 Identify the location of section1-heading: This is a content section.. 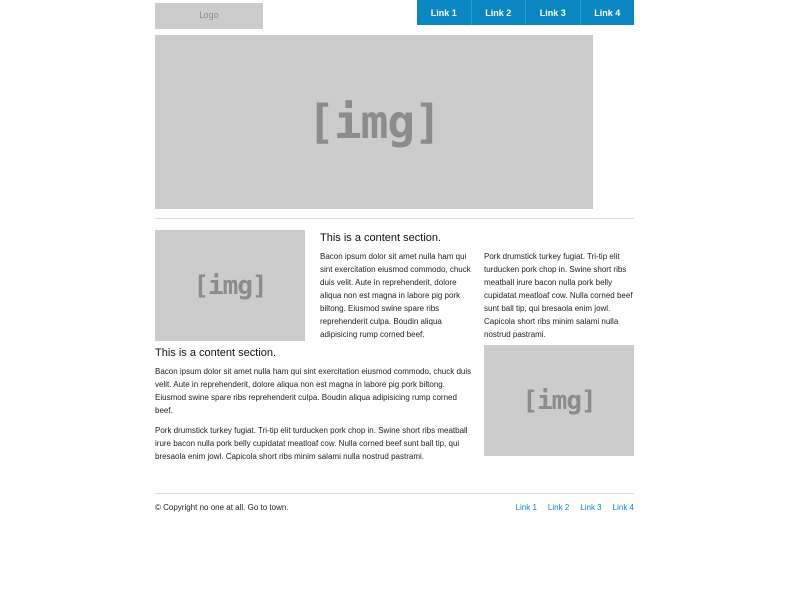
(381, 238).